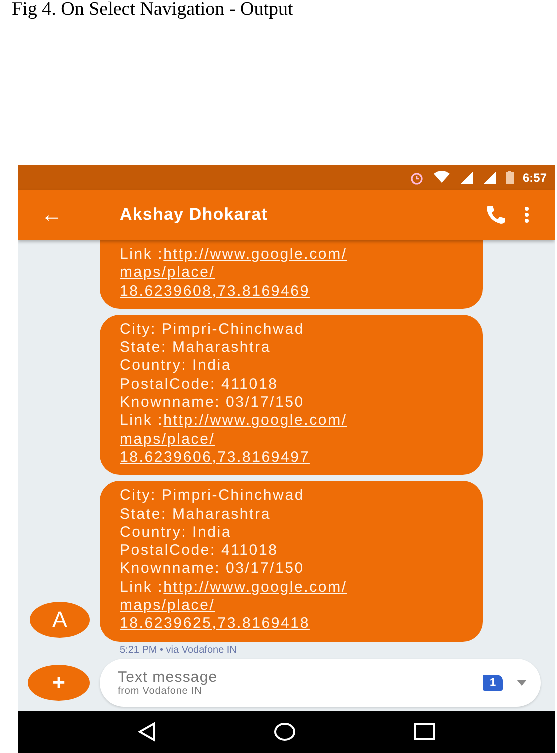 The height and width of the screenshot is (753, 557). I want to click on back-button: ←, so click(52, 215).